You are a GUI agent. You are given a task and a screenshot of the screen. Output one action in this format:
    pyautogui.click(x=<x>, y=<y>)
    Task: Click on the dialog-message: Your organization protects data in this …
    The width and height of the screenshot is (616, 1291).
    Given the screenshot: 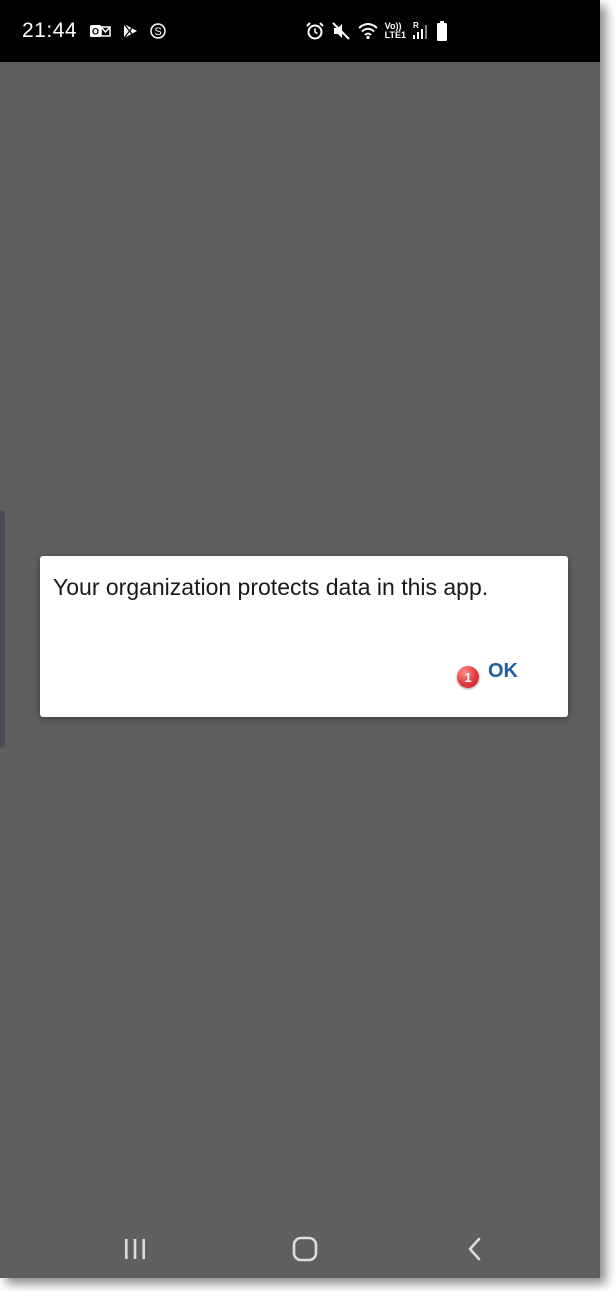 What is the action you would take?
    pyautogui.click(x=271, y=587)
    